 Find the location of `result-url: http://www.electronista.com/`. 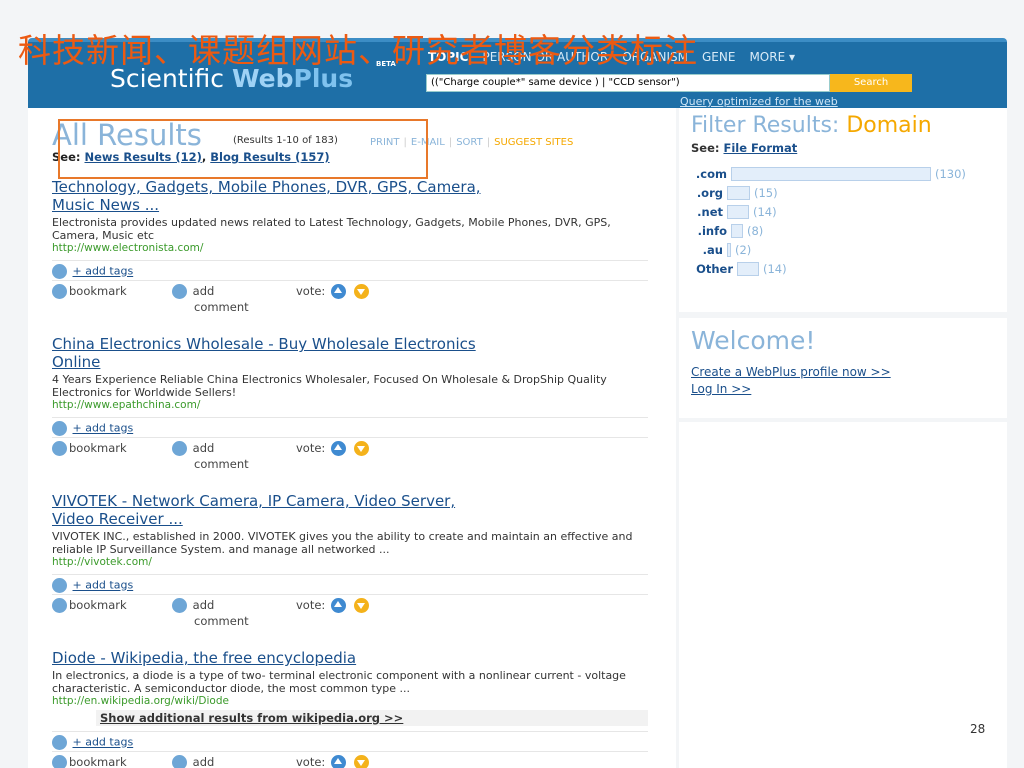

result-url: http://www.electronista.com/ is located at coordinates (350, 248).